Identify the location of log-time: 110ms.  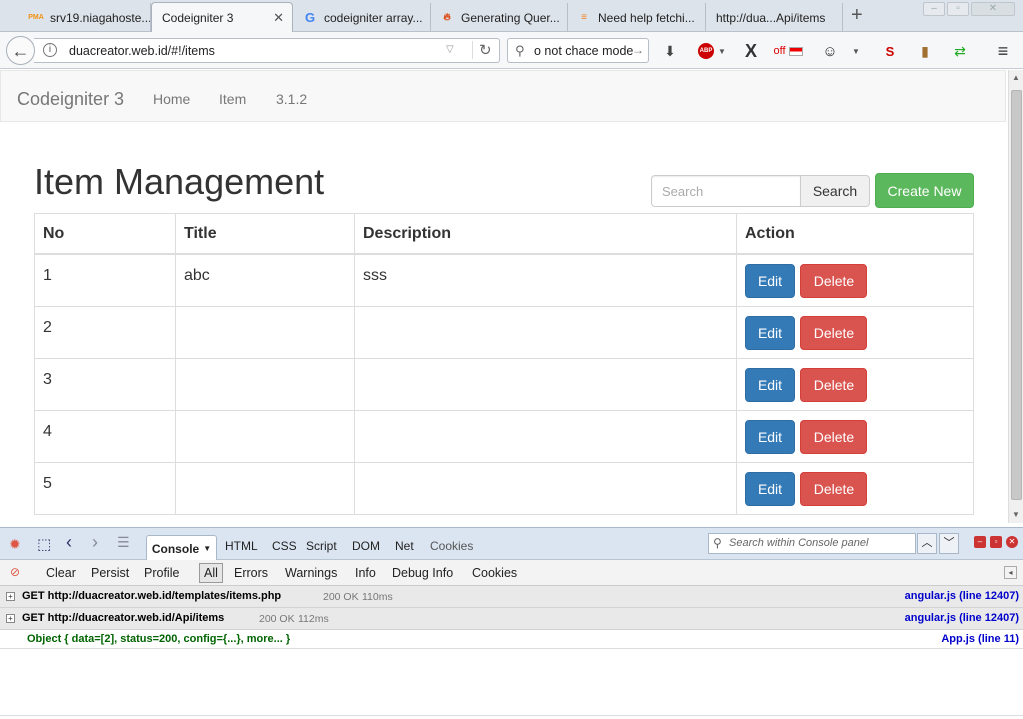
(377, 597).